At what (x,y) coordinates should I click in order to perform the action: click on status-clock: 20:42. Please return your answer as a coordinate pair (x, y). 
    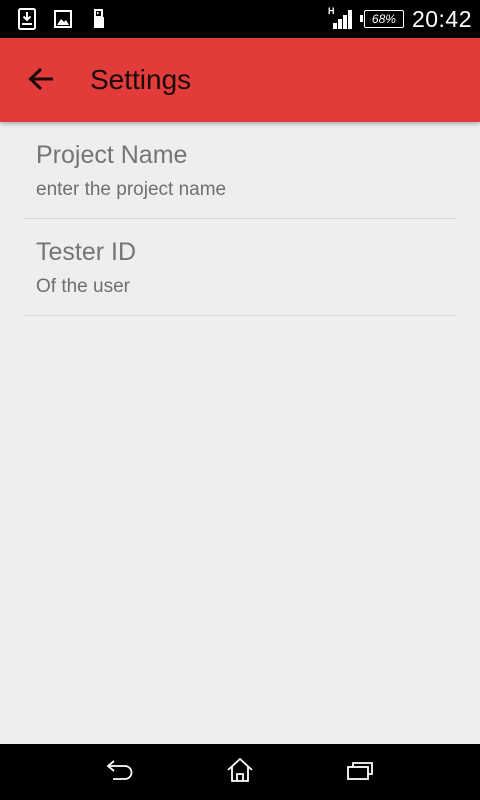
    Looking at the image, I should click on (441, 18).